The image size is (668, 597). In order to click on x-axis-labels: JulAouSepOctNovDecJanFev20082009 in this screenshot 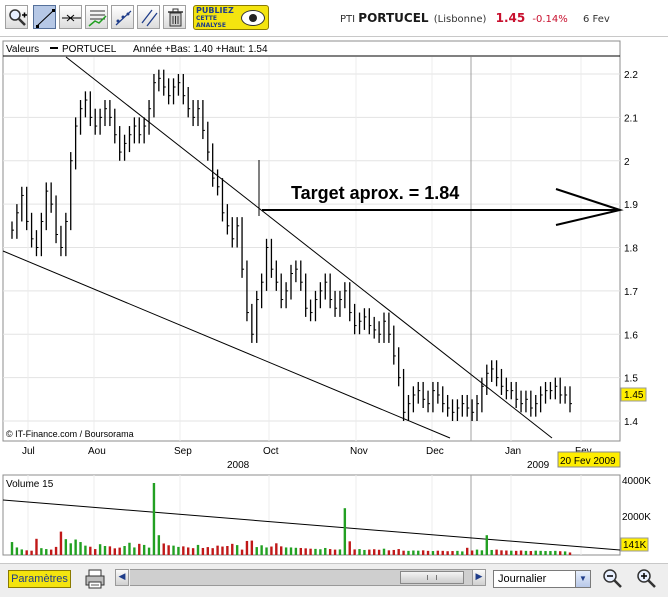, I will do `click(307, 458)`.